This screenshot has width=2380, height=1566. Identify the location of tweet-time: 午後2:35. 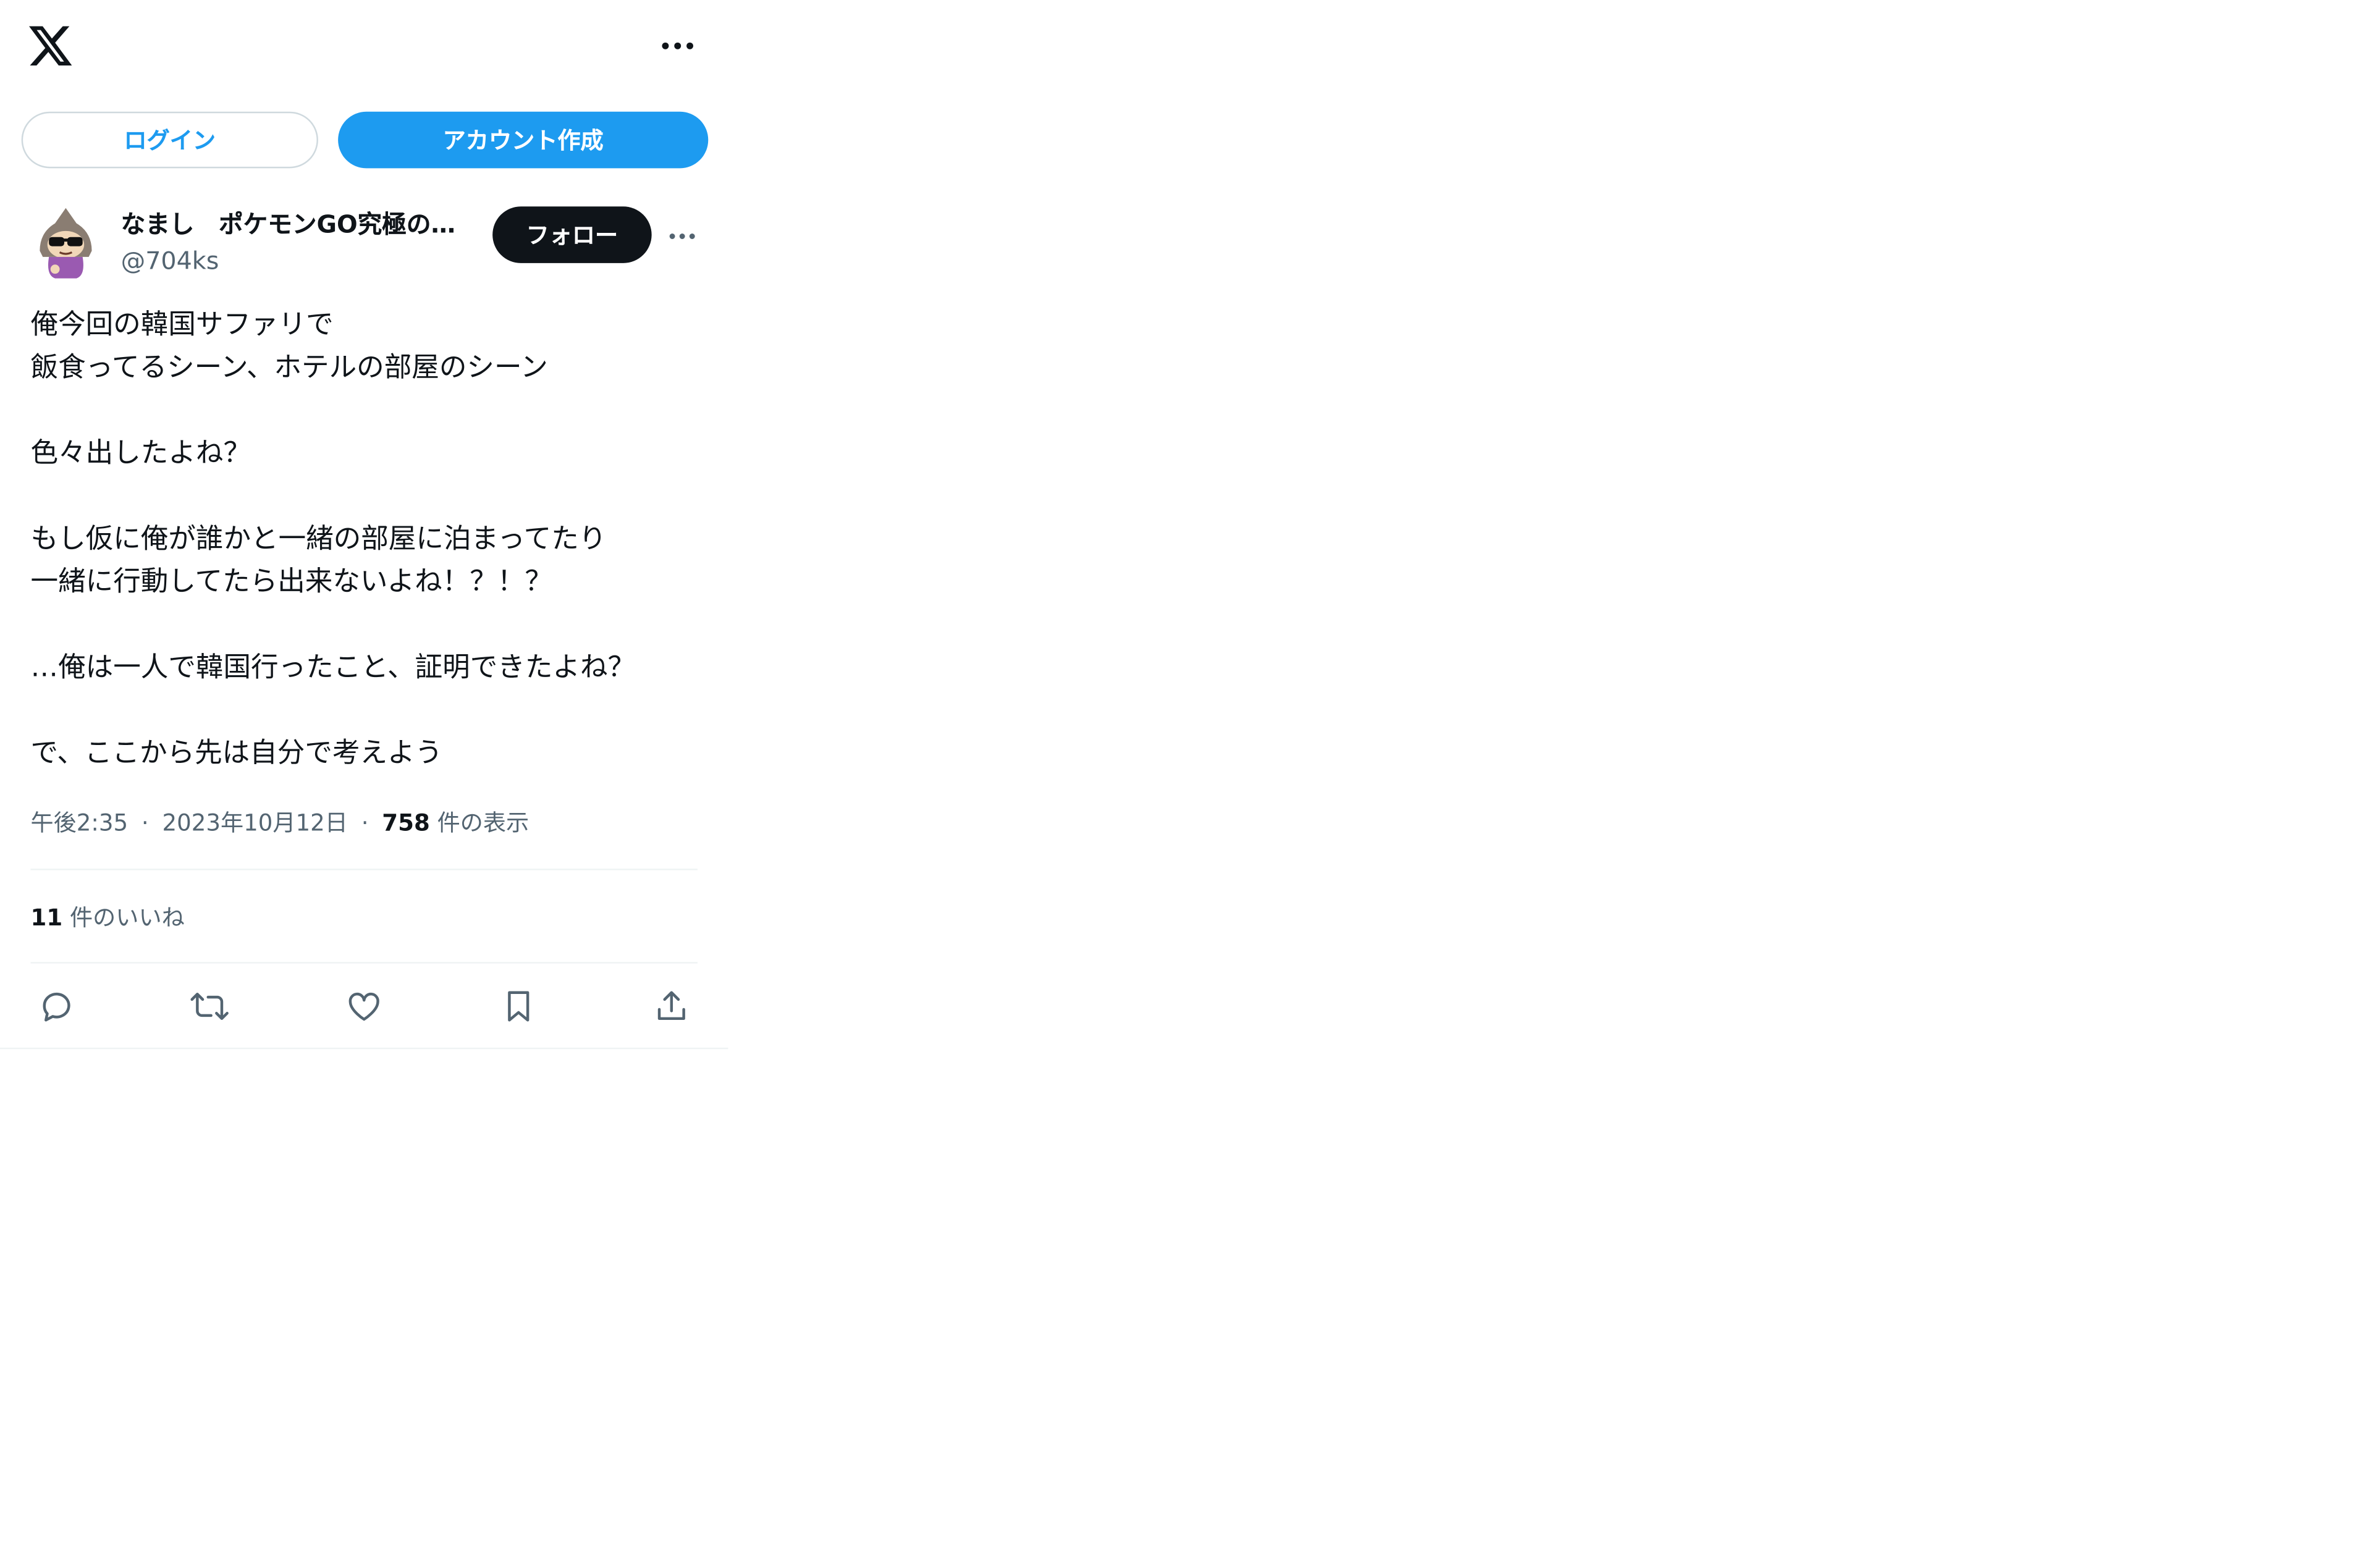
(80, 823).